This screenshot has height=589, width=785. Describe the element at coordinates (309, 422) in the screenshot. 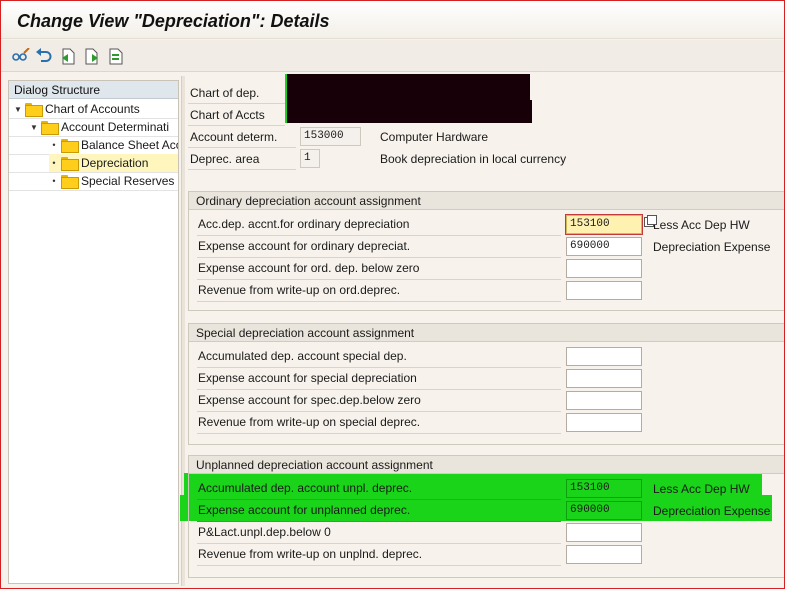

I see `row-label: Revenue from write-up on special deprec.` at that location.